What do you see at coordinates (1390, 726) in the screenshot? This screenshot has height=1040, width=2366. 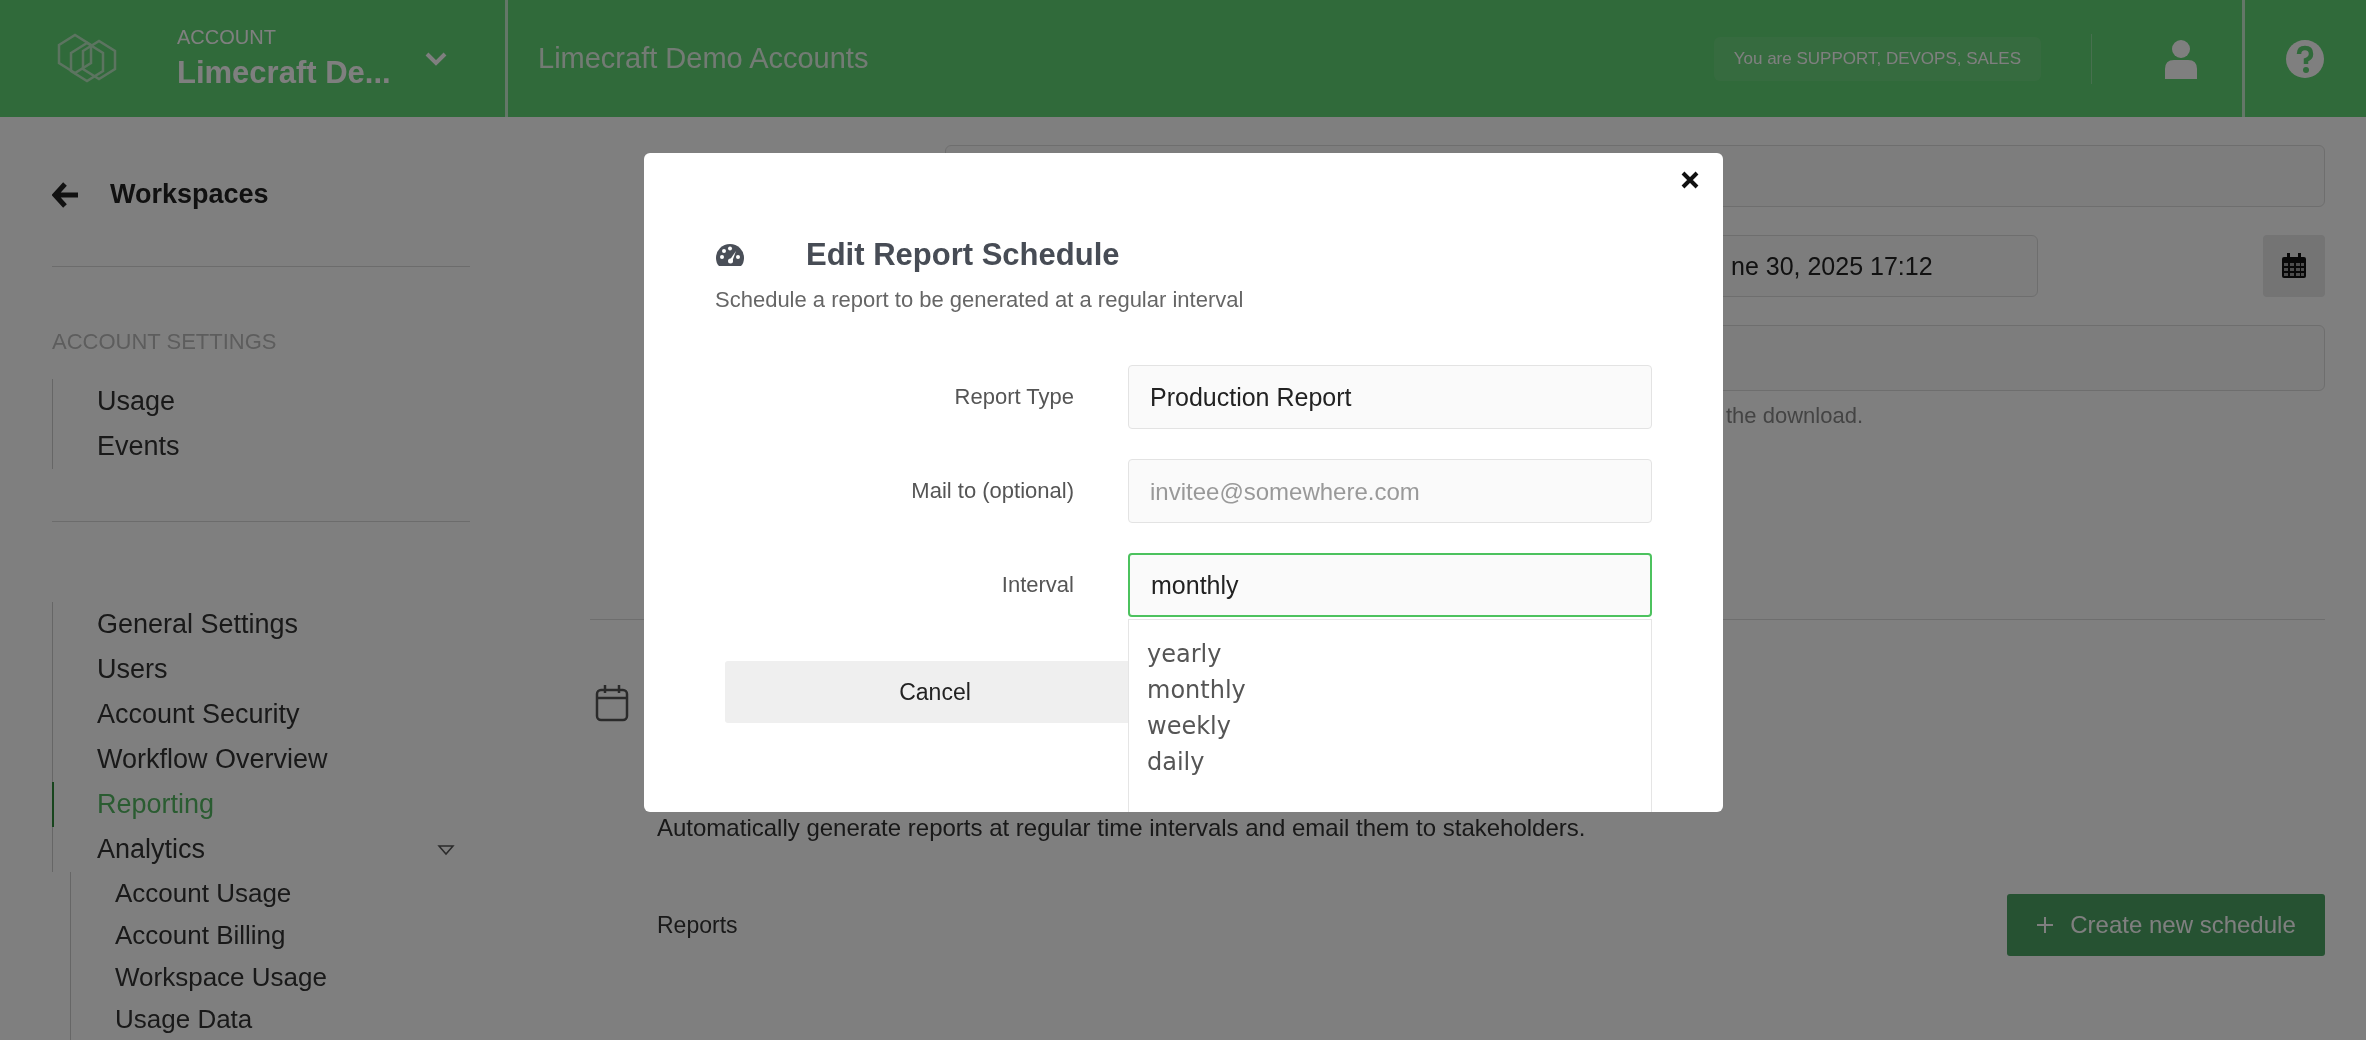 I see `dropdown-option: weekly` at bounding box center [1390, 726].